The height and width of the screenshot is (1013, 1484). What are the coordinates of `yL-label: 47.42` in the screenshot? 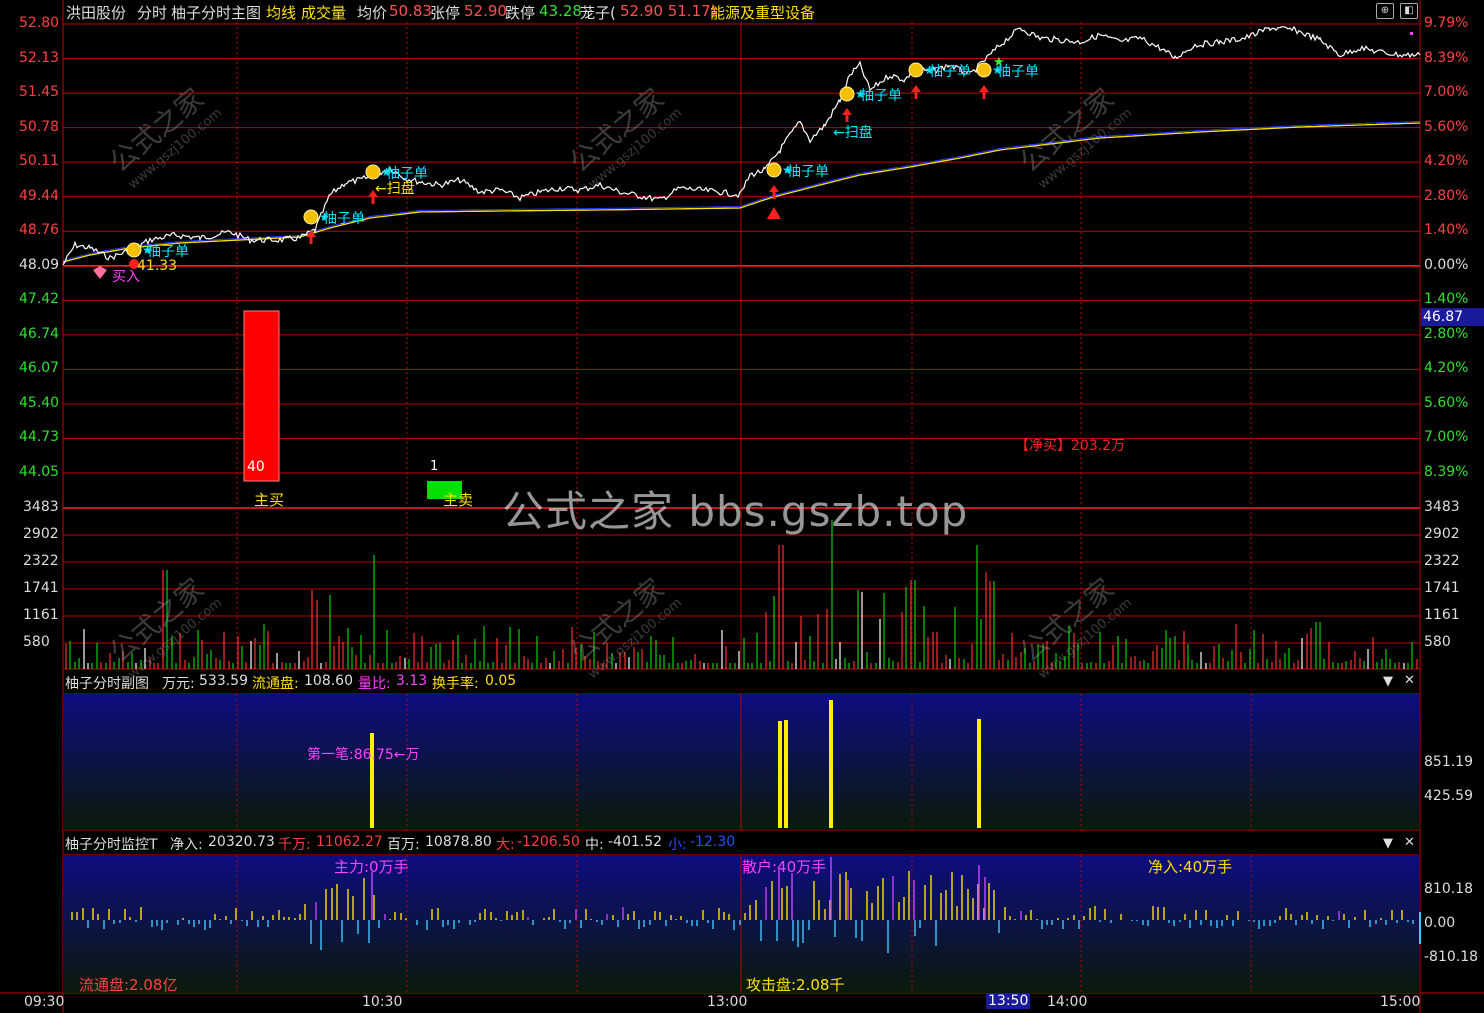 It's located at (39, 299).